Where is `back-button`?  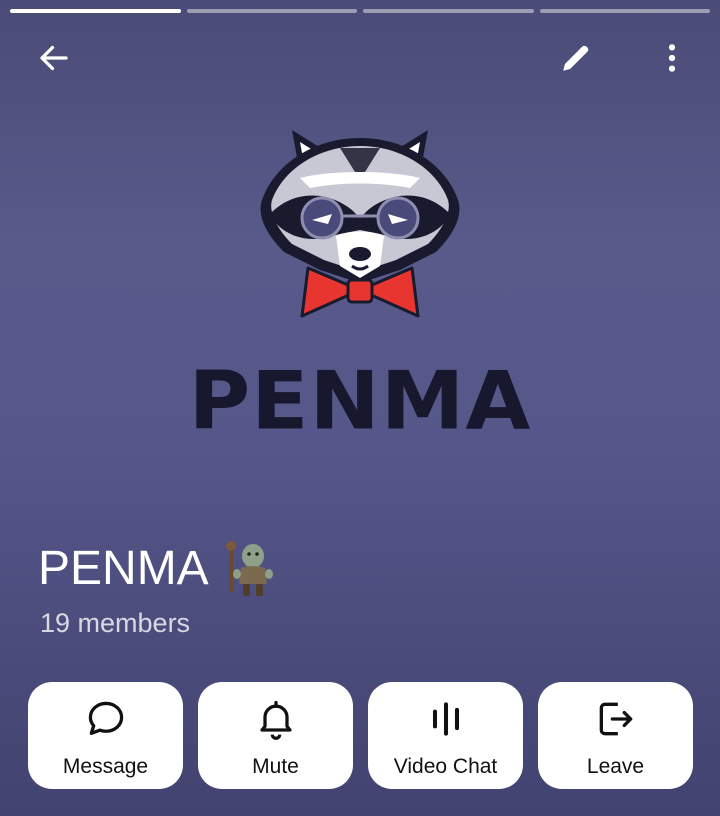
back-button is located at coordinates (54, 58).